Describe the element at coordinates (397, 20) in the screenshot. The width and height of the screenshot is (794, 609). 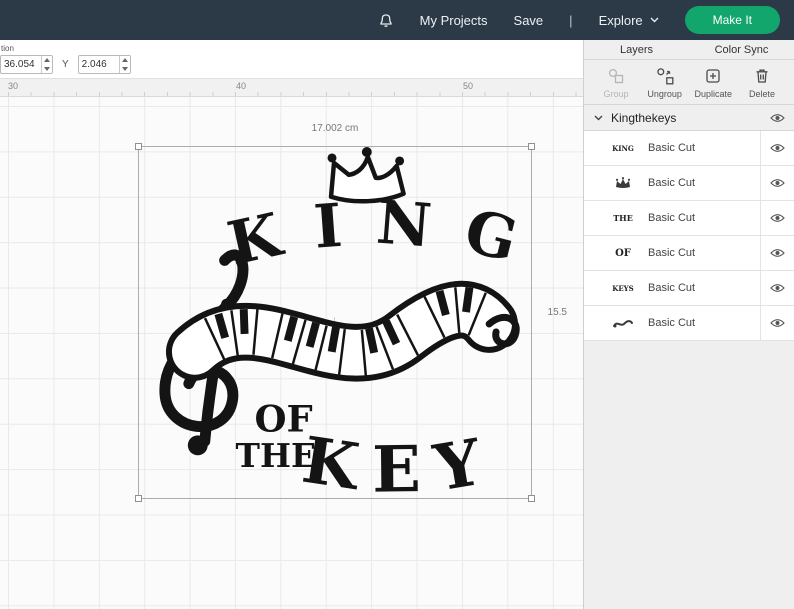
I see `top-nav-bar: My Projects Save | Explore Make It` at that location.